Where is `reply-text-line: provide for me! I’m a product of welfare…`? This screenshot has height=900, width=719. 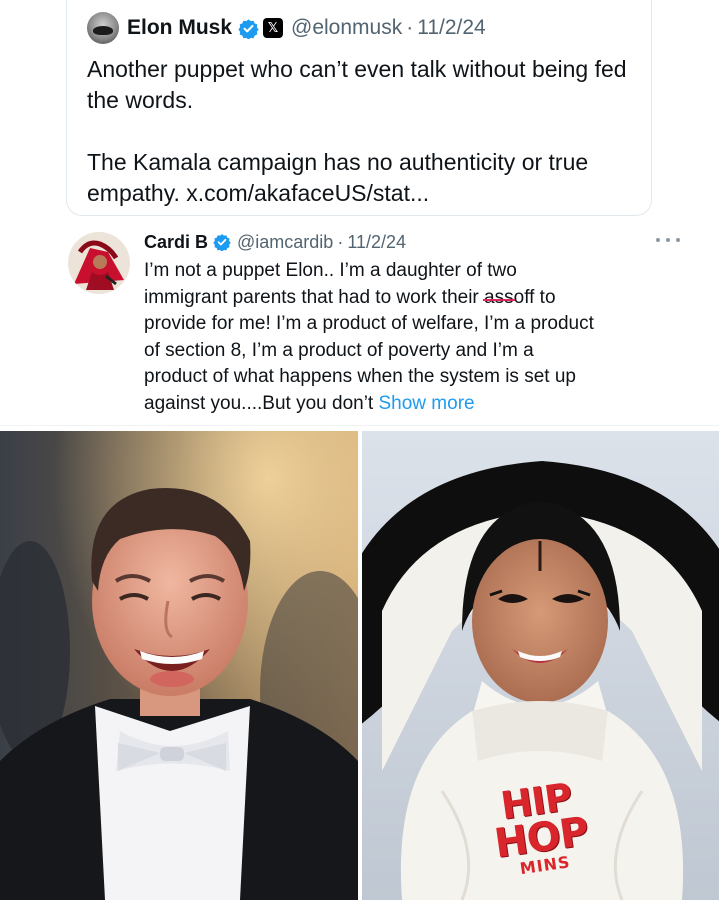 reply-text-line: provide for me! I’m a product of welfare… is located at coordinates (369, 323).